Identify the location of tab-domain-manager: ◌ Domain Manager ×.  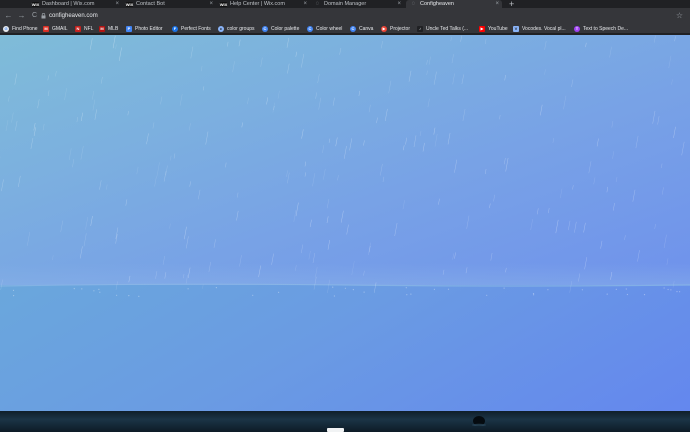
(357, 4).